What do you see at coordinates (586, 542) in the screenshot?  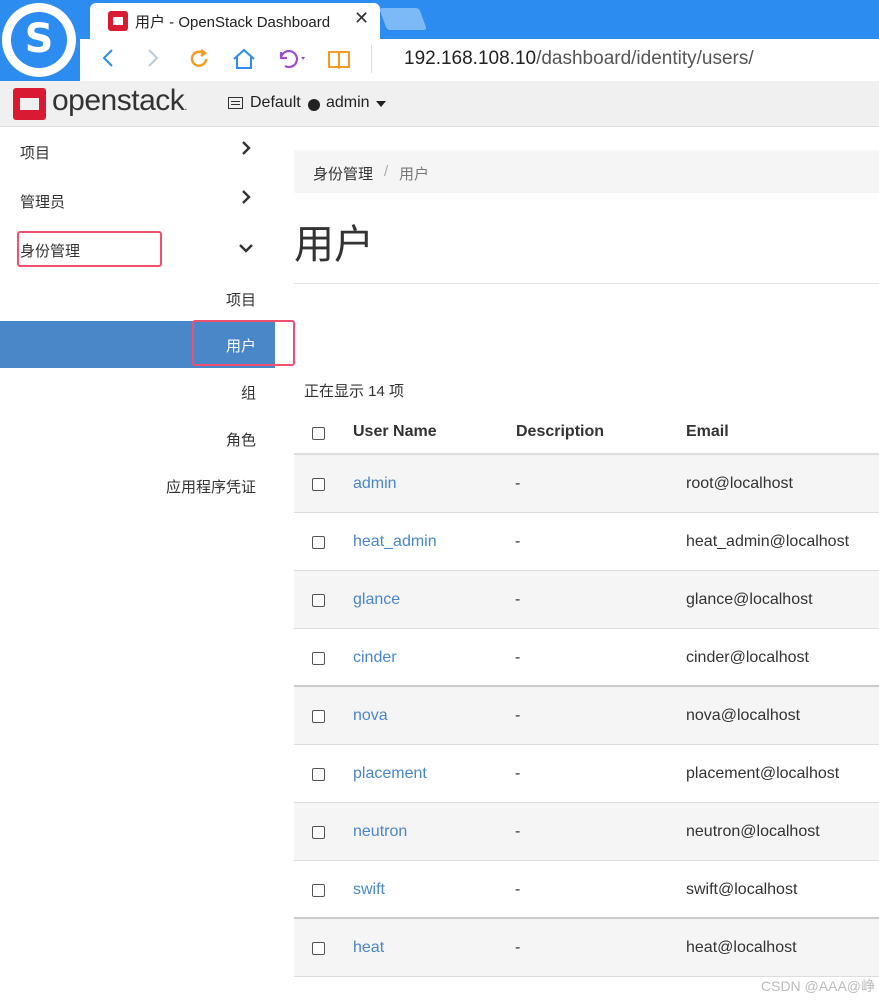 I see `table-row: heat_admin - heat_admin@localhost` at bounding box center [586, 542].